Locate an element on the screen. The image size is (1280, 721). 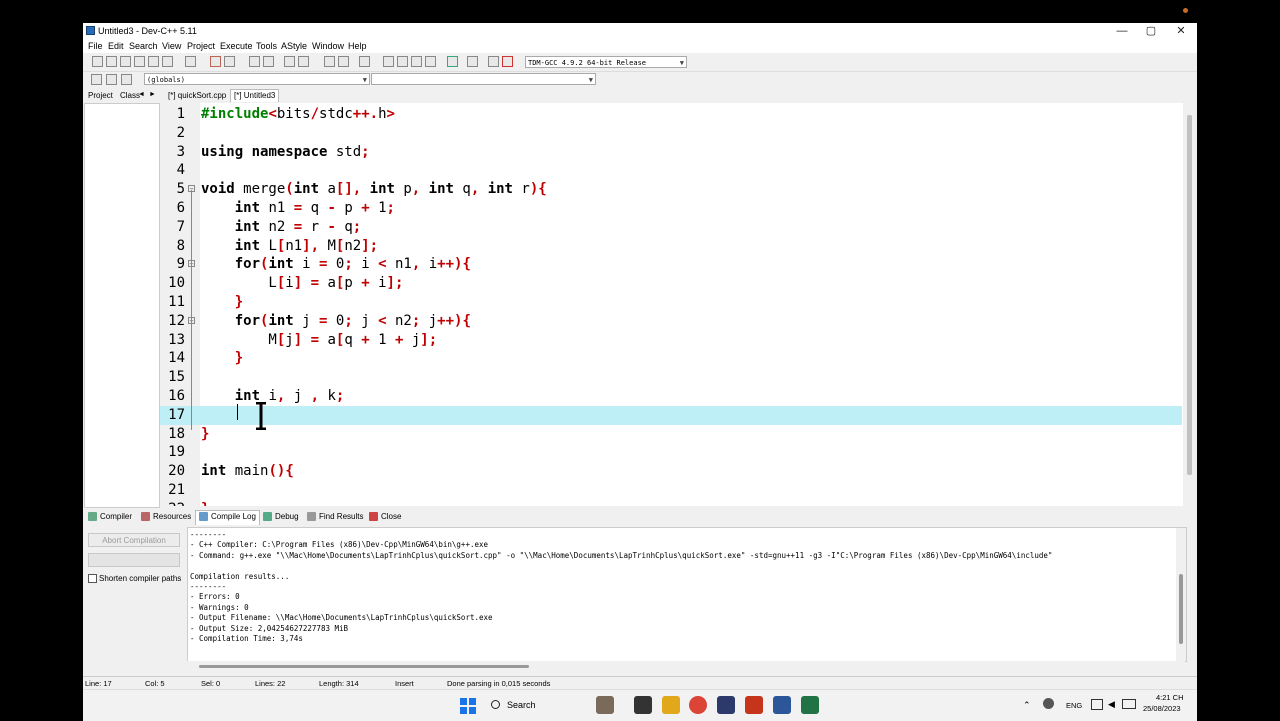
menu-edit: Edit is located at coordinates (116, 46).